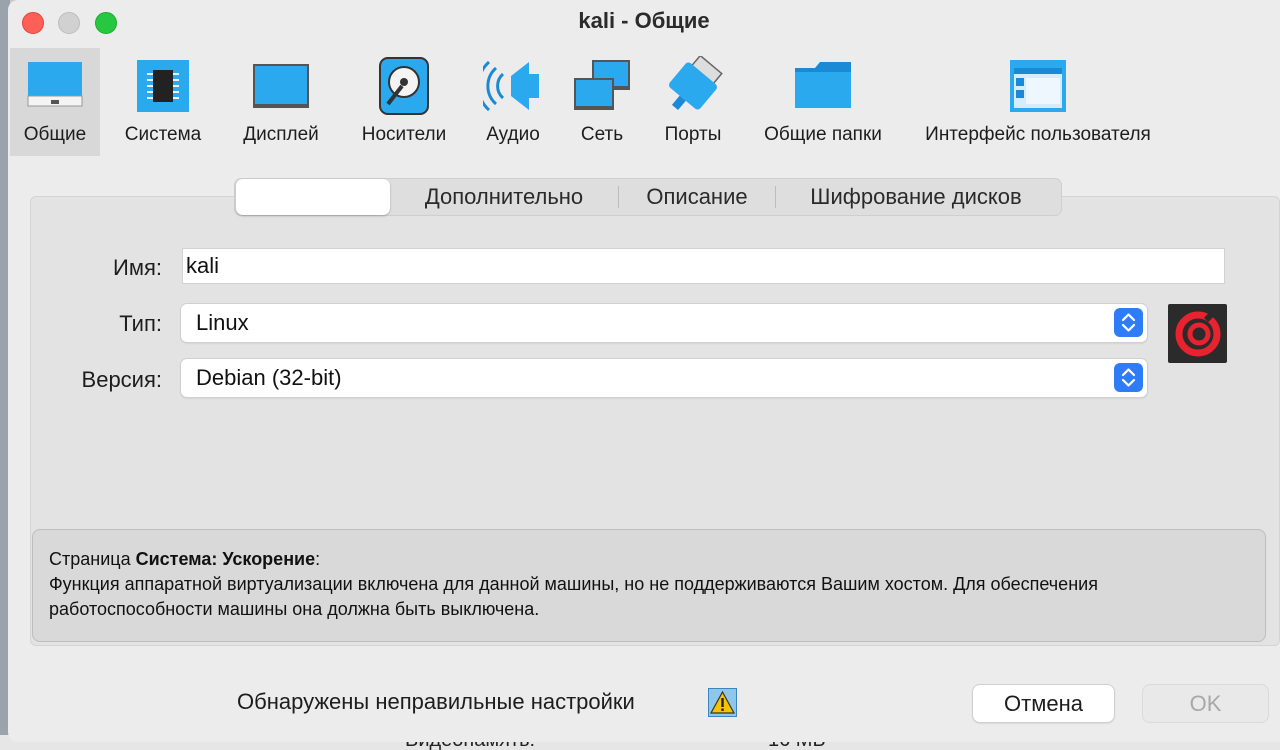  Describe the element at coordinates (281, 86) in the screenshot. I see `display-icon` at that location.